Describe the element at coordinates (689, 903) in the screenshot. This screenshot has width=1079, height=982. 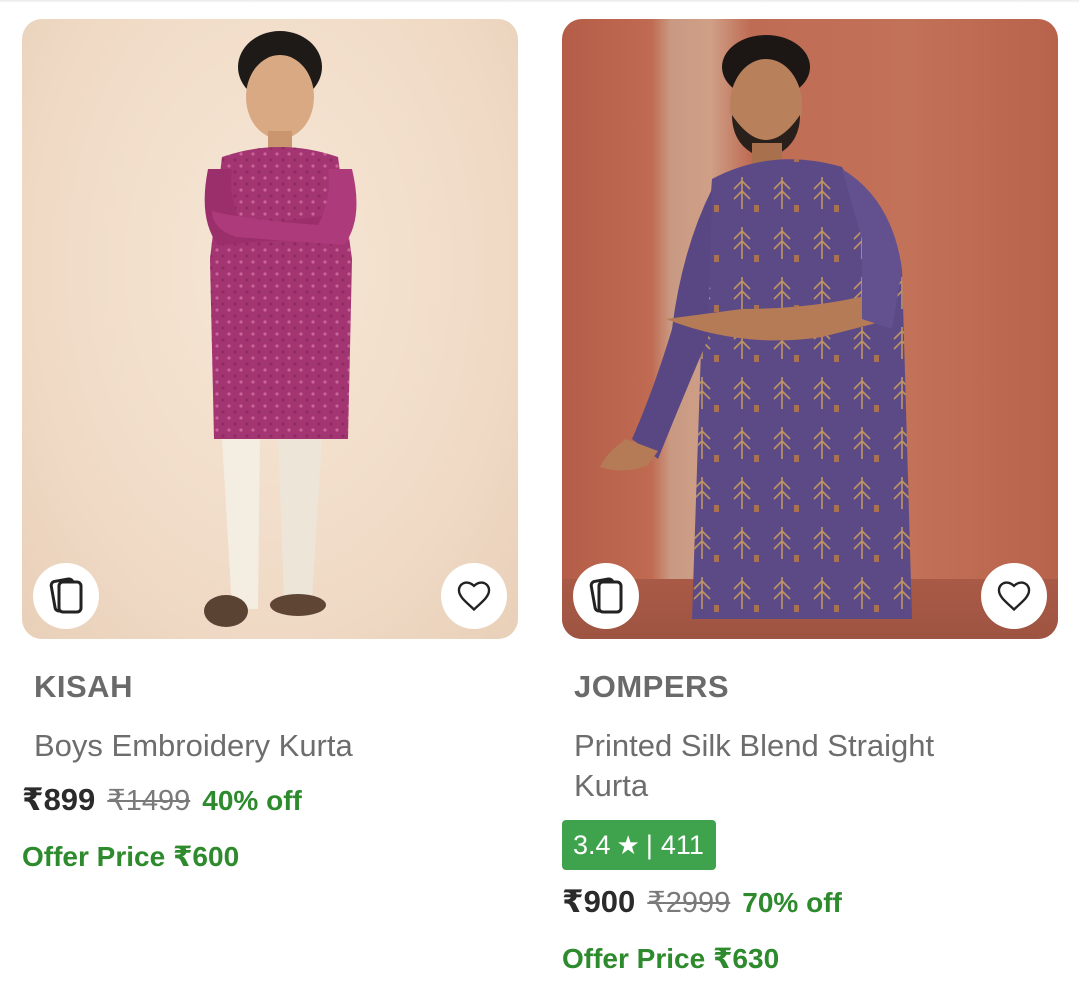
I see `original-price: ₹2999` at that location.